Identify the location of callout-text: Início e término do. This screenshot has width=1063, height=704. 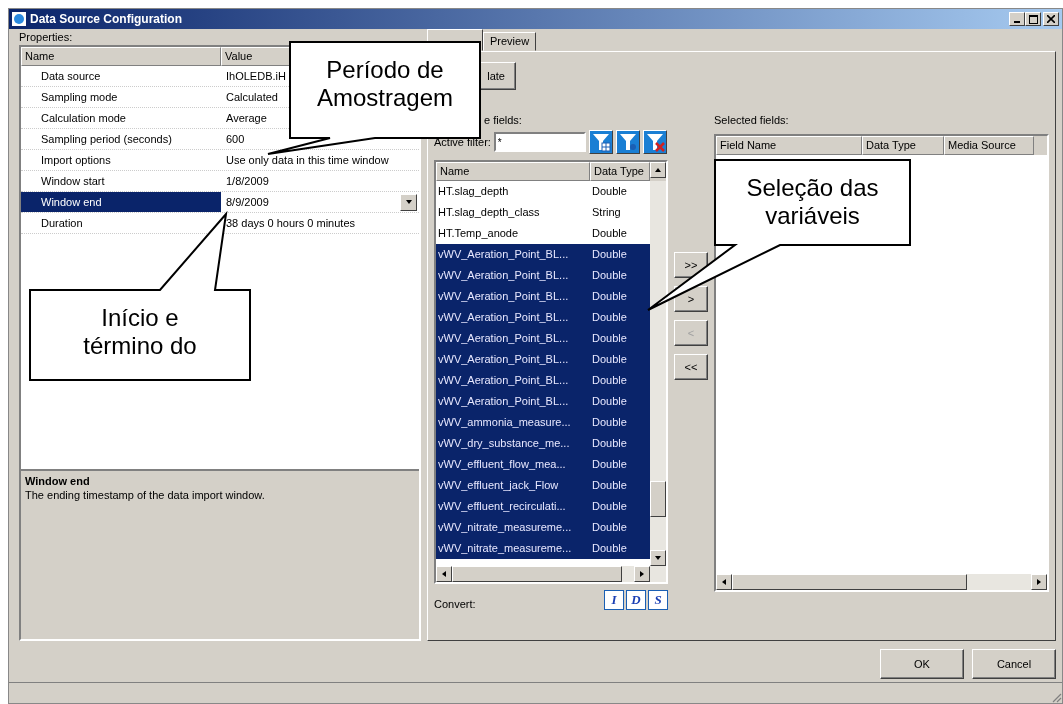
(140, 332).